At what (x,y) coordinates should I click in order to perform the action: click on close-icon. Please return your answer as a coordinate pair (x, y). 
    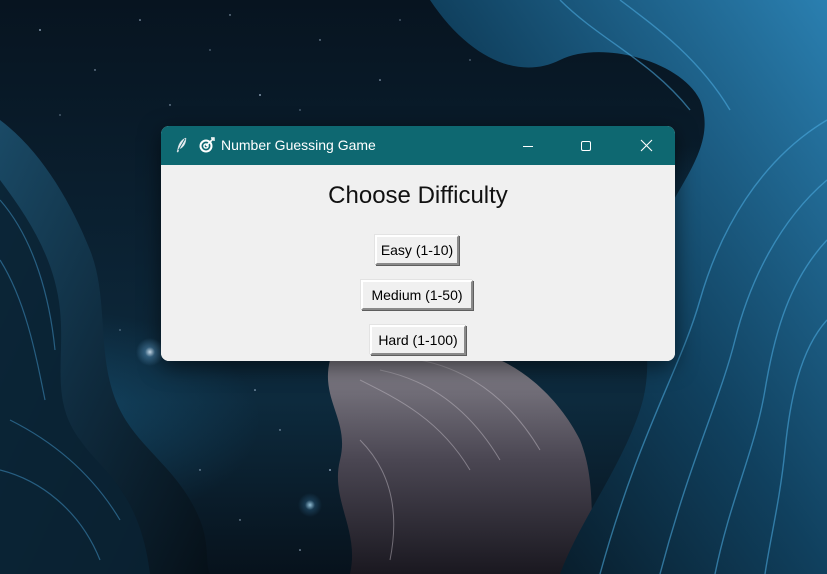
    Looking at the image, I should click on (646, 145).